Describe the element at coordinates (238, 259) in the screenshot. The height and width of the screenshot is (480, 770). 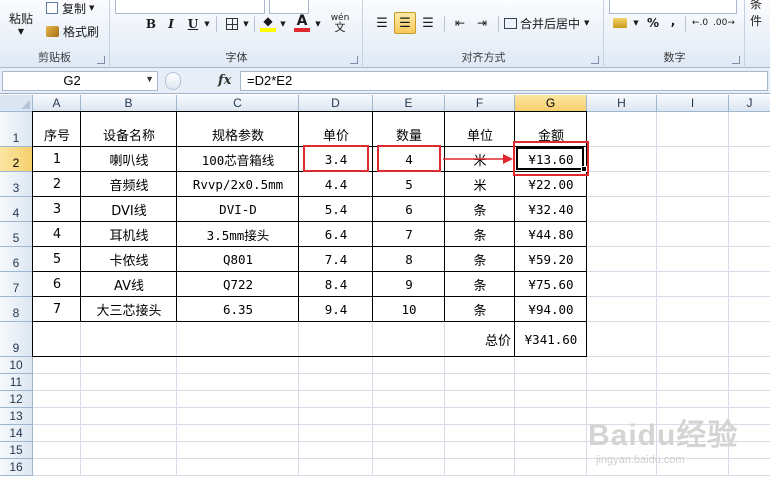
I see `table-cell: Q801` at that location.